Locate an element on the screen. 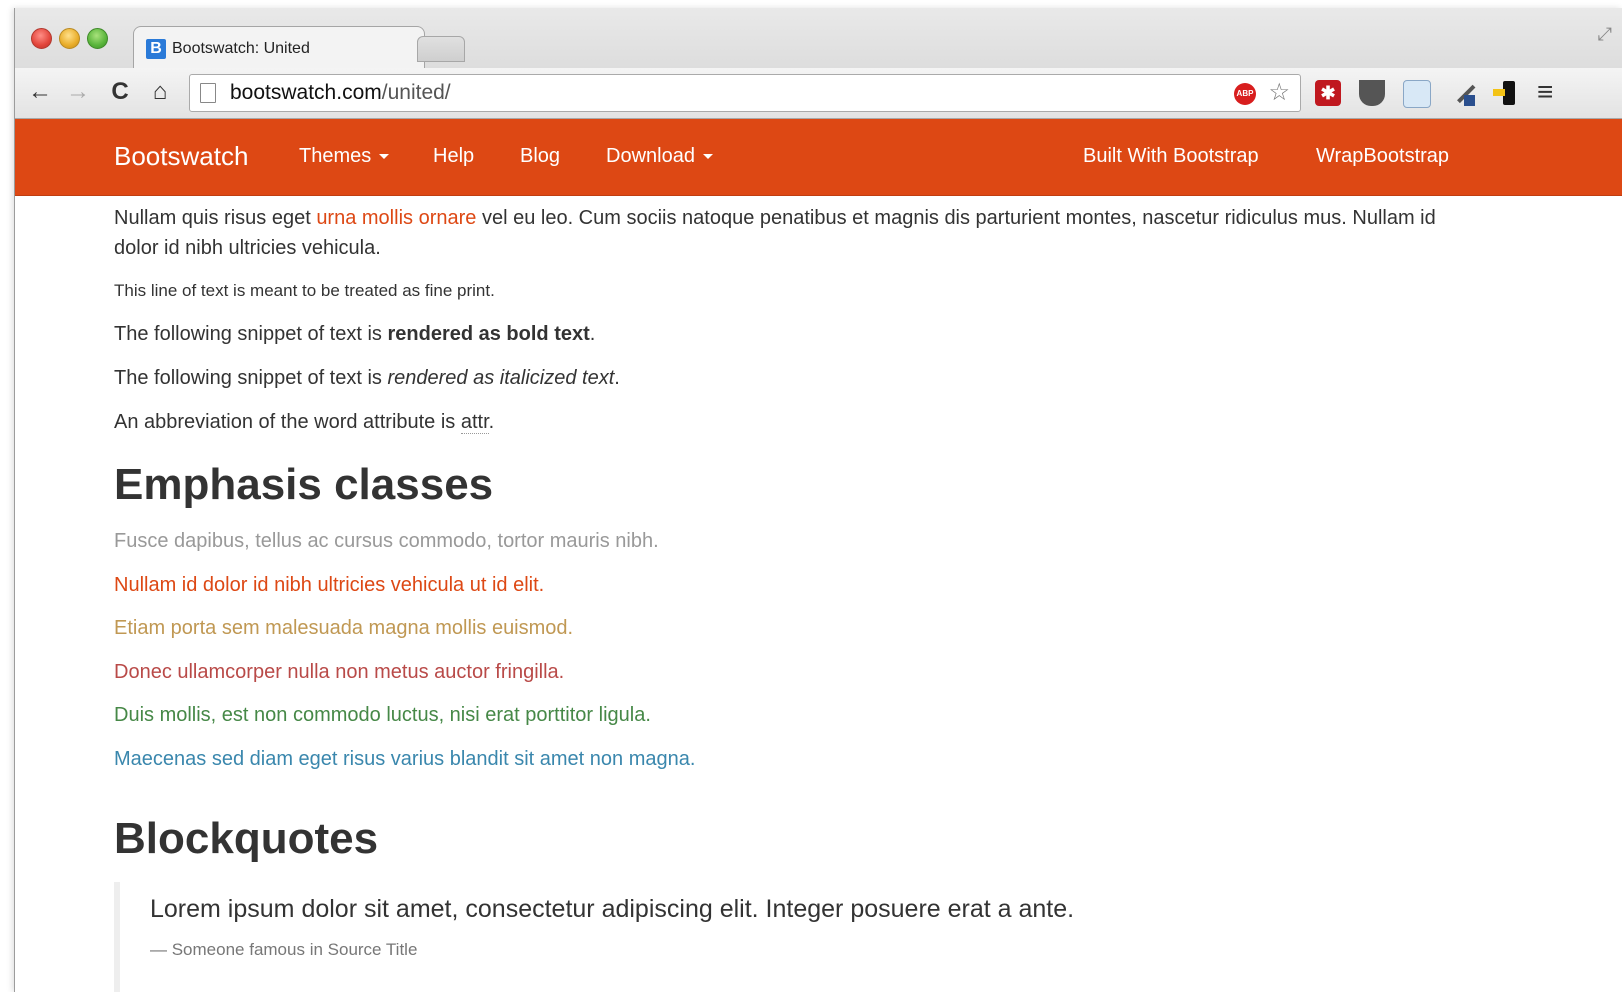 This screenshot has height=992, width=1622. abbr-line-start: An abbreviation of the word attribute is is located at coordinates (287, 422).